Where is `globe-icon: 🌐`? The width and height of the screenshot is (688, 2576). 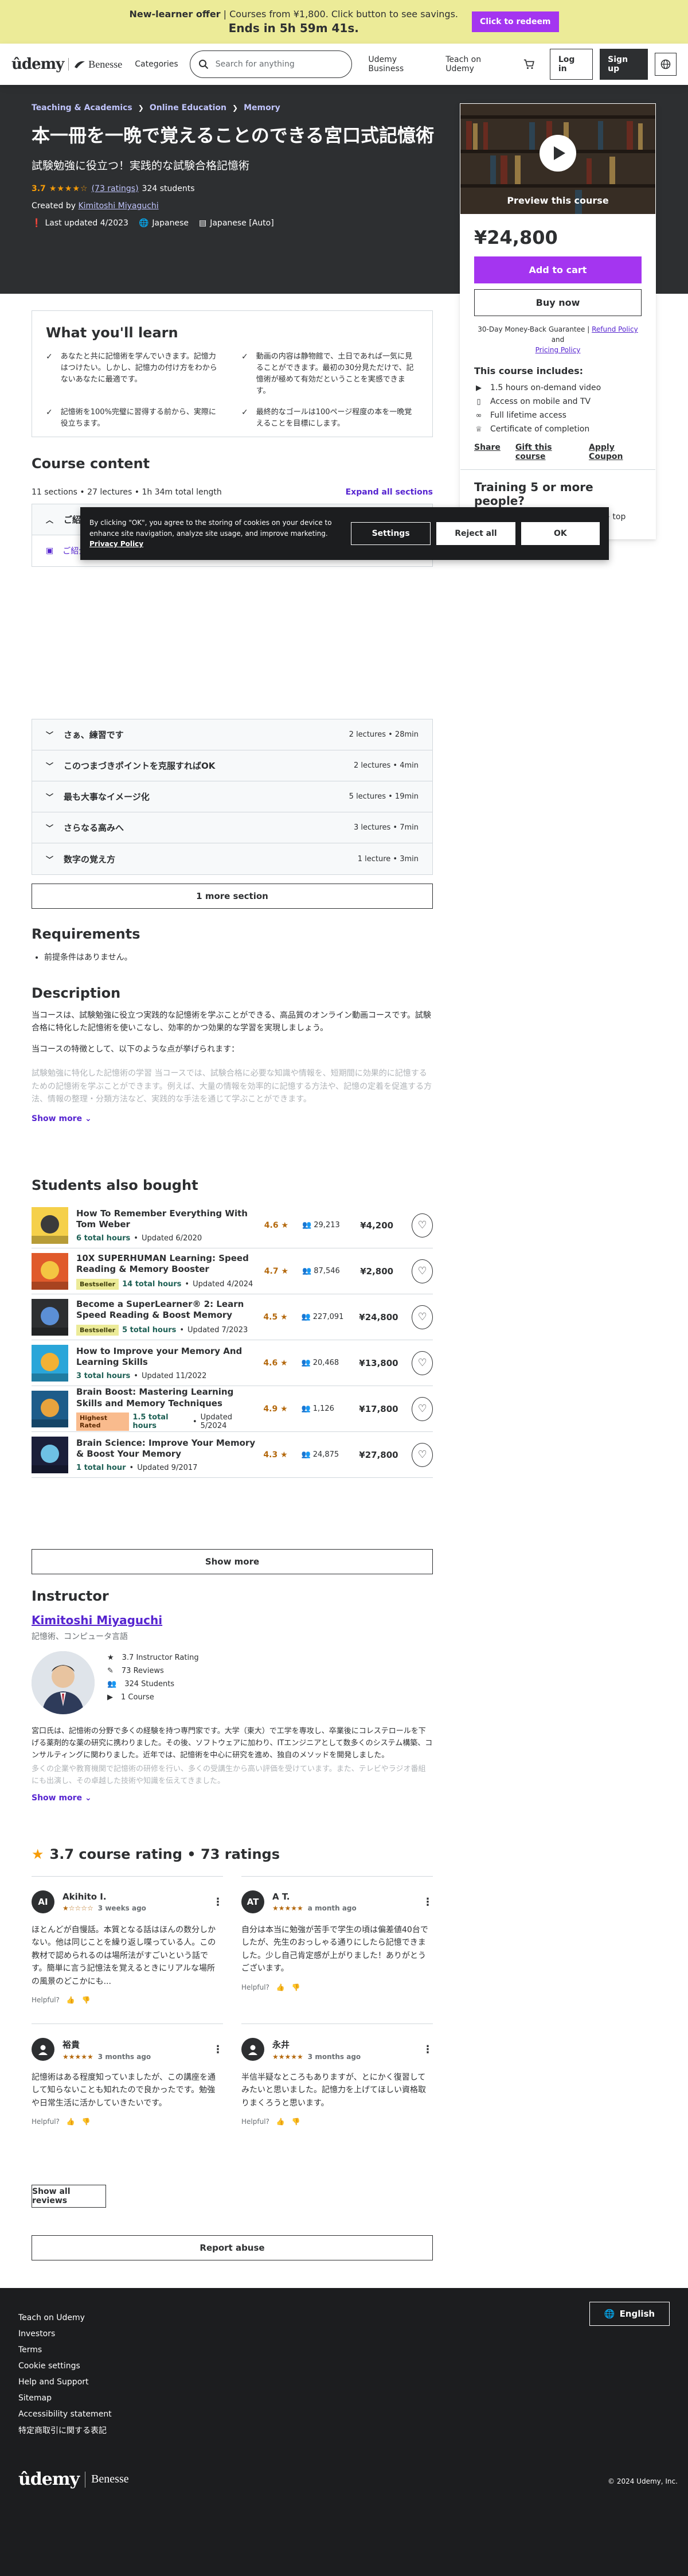 globe-icon: 🌐 is located at coordinates (143, 223).